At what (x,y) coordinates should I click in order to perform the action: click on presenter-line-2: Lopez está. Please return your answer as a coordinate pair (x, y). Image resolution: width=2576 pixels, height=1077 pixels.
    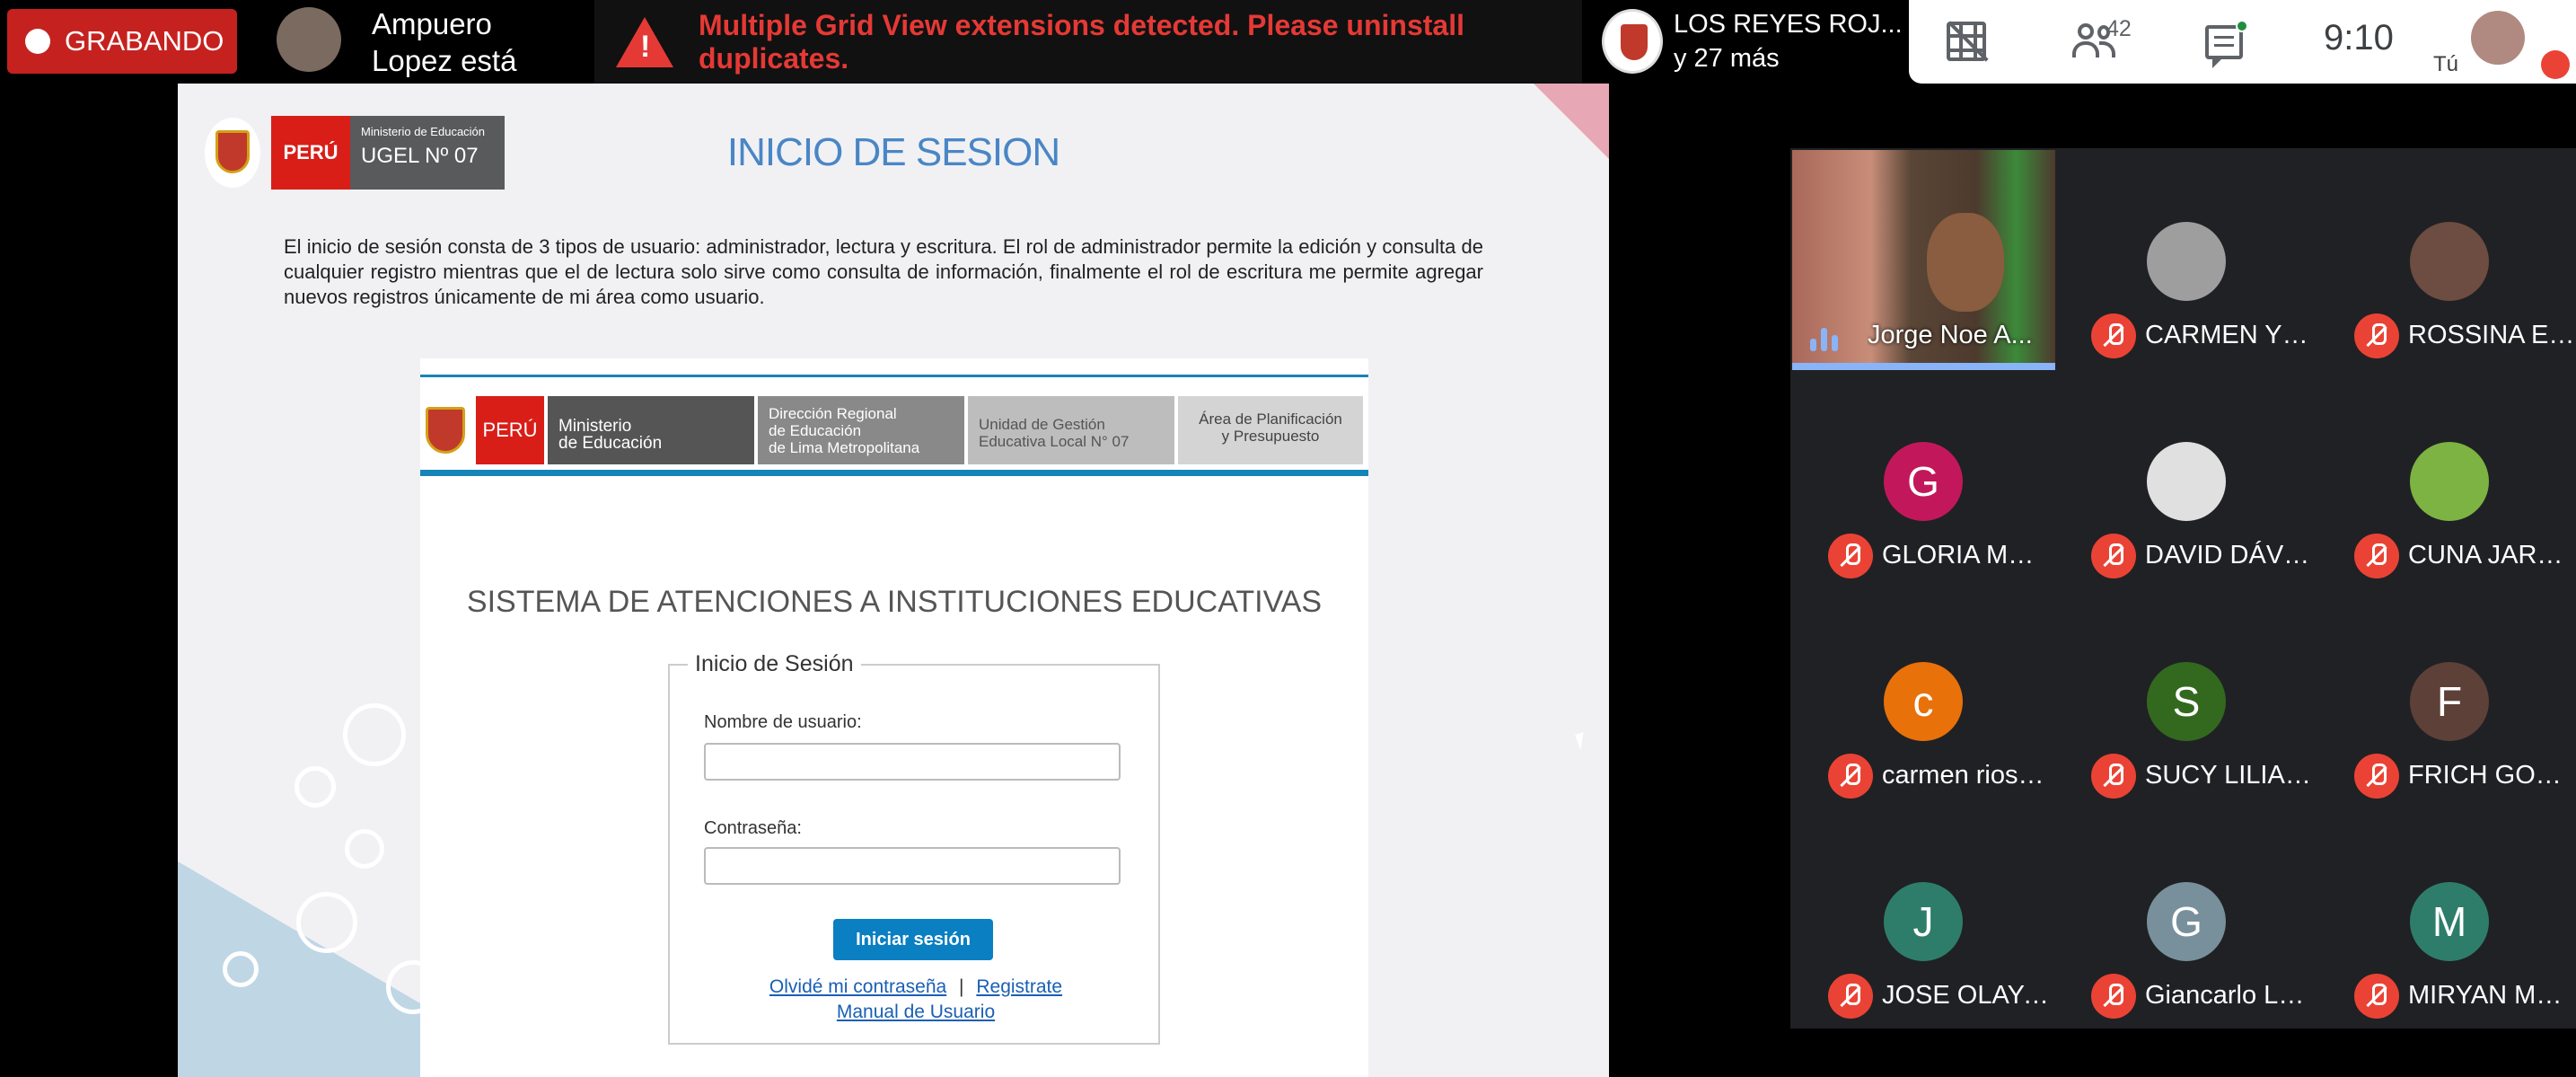
    Looking at the image, I should click on (444, 60).